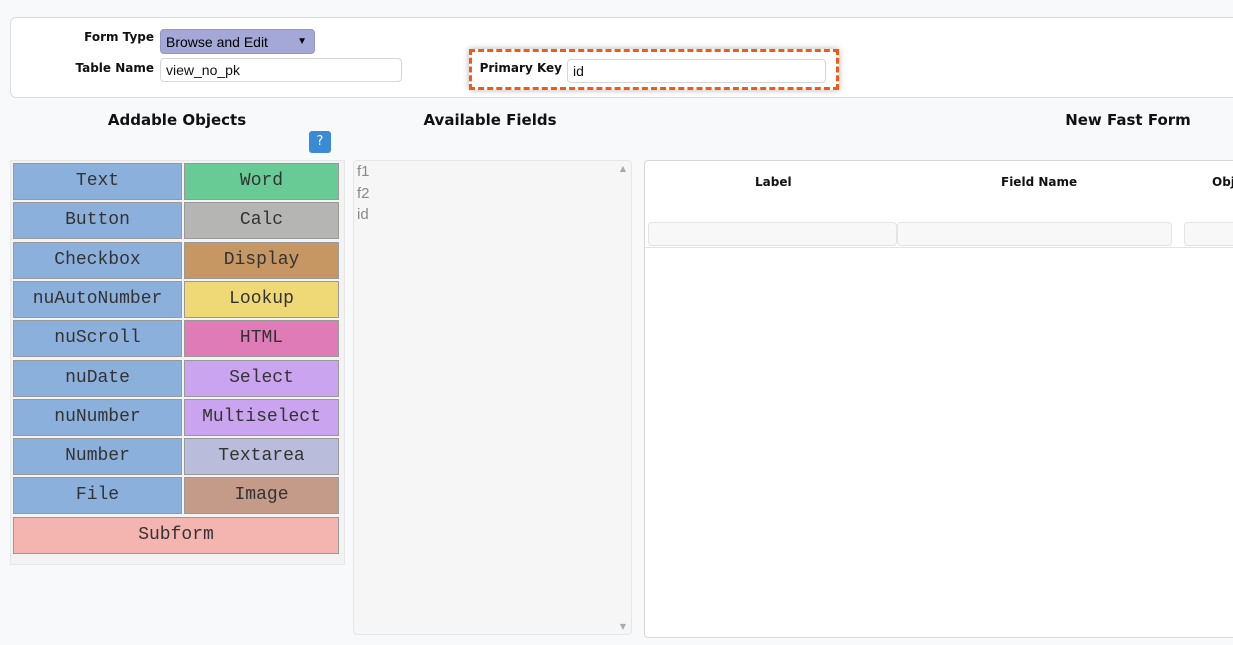 Image resolution: width=1233 pixels, height=645 pixels. I want to click on object-nunumber-button: nuNumber, so click(97, 417).